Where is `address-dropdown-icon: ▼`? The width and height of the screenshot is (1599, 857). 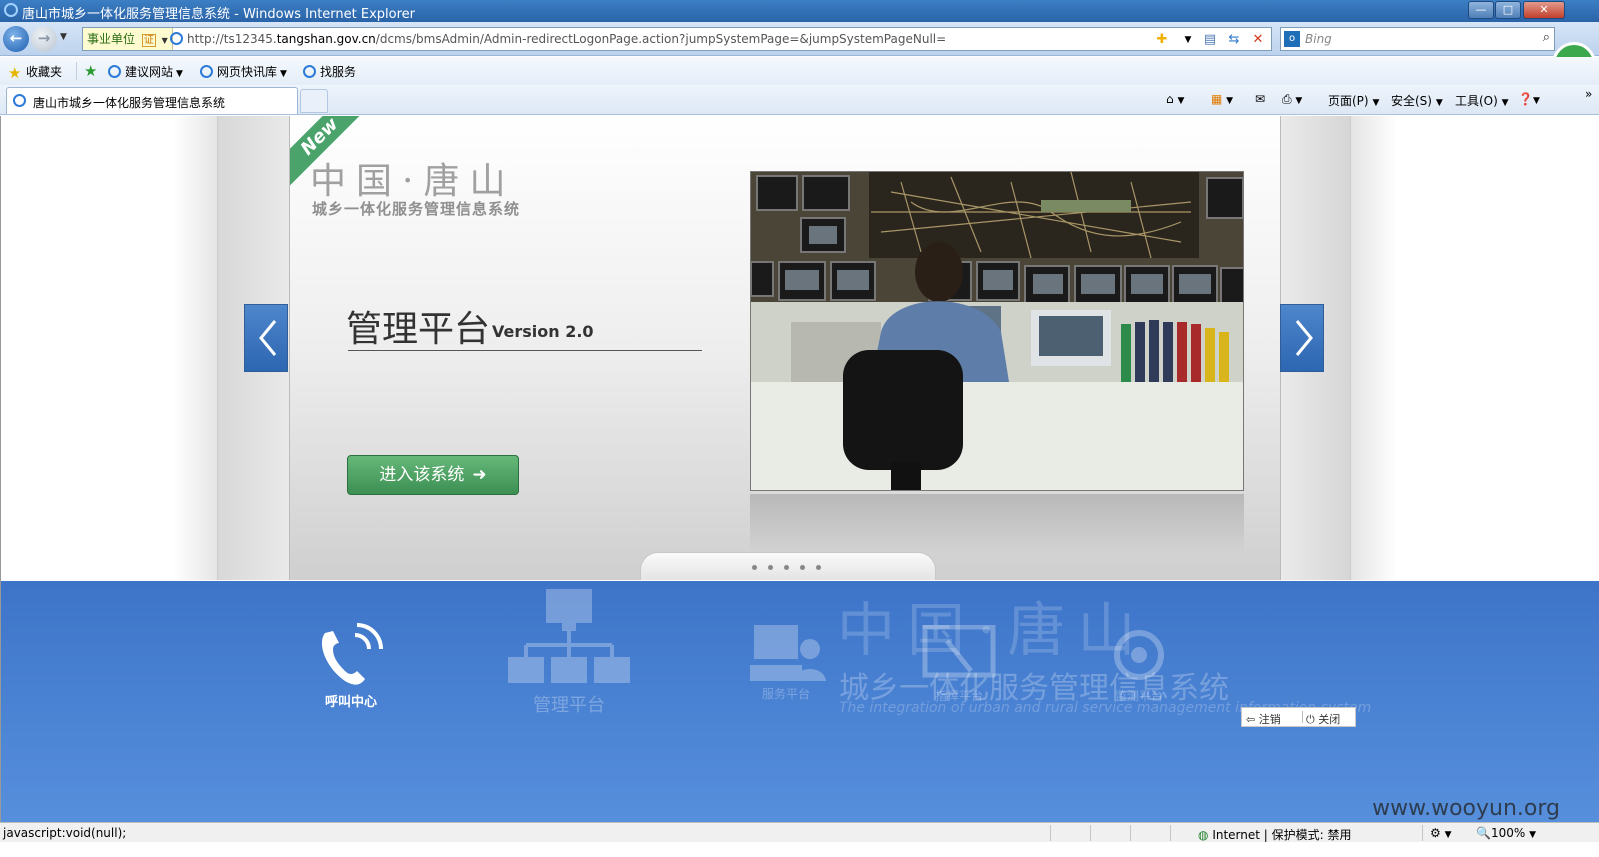 address-dropdown-icon: ▼ is located at coordinates (1188, 40).